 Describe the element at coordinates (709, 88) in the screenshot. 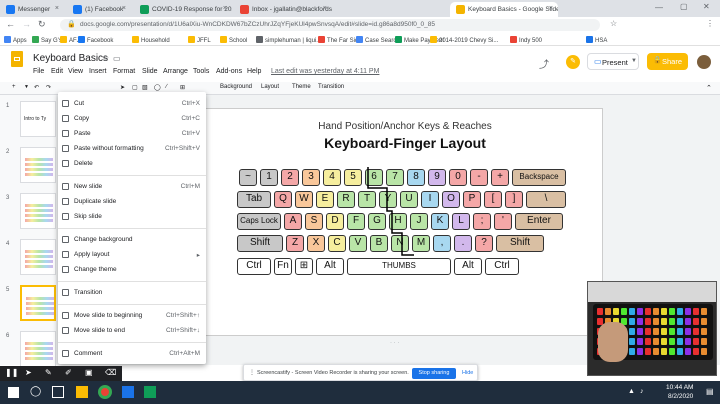

I see `collapse-toolbar-icon: ⌃` at that location.